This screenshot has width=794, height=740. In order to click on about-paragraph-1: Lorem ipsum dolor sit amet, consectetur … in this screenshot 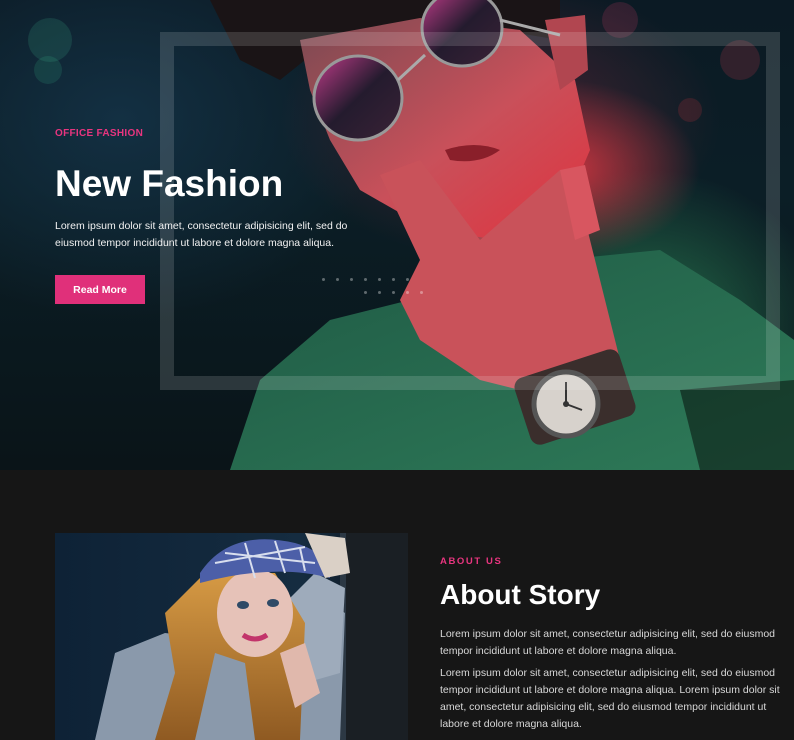, I will do `click(607, 642)`.